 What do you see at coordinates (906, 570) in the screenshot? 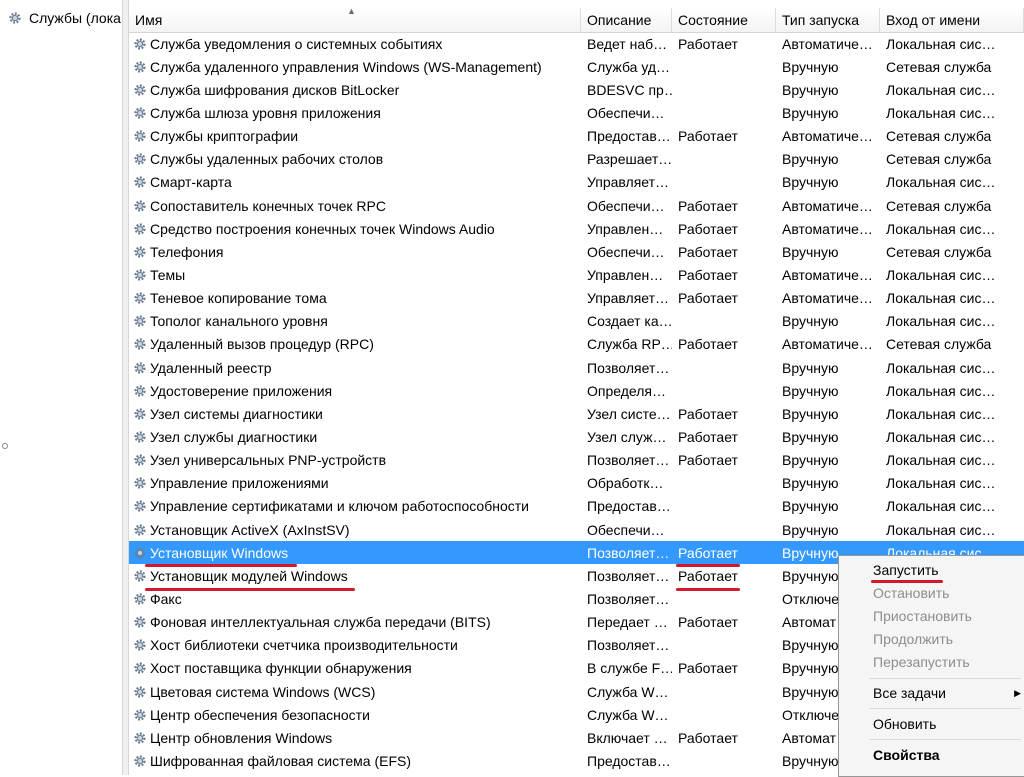
I see `menu-item-start: Запустить` at bounding box center [906, 570].